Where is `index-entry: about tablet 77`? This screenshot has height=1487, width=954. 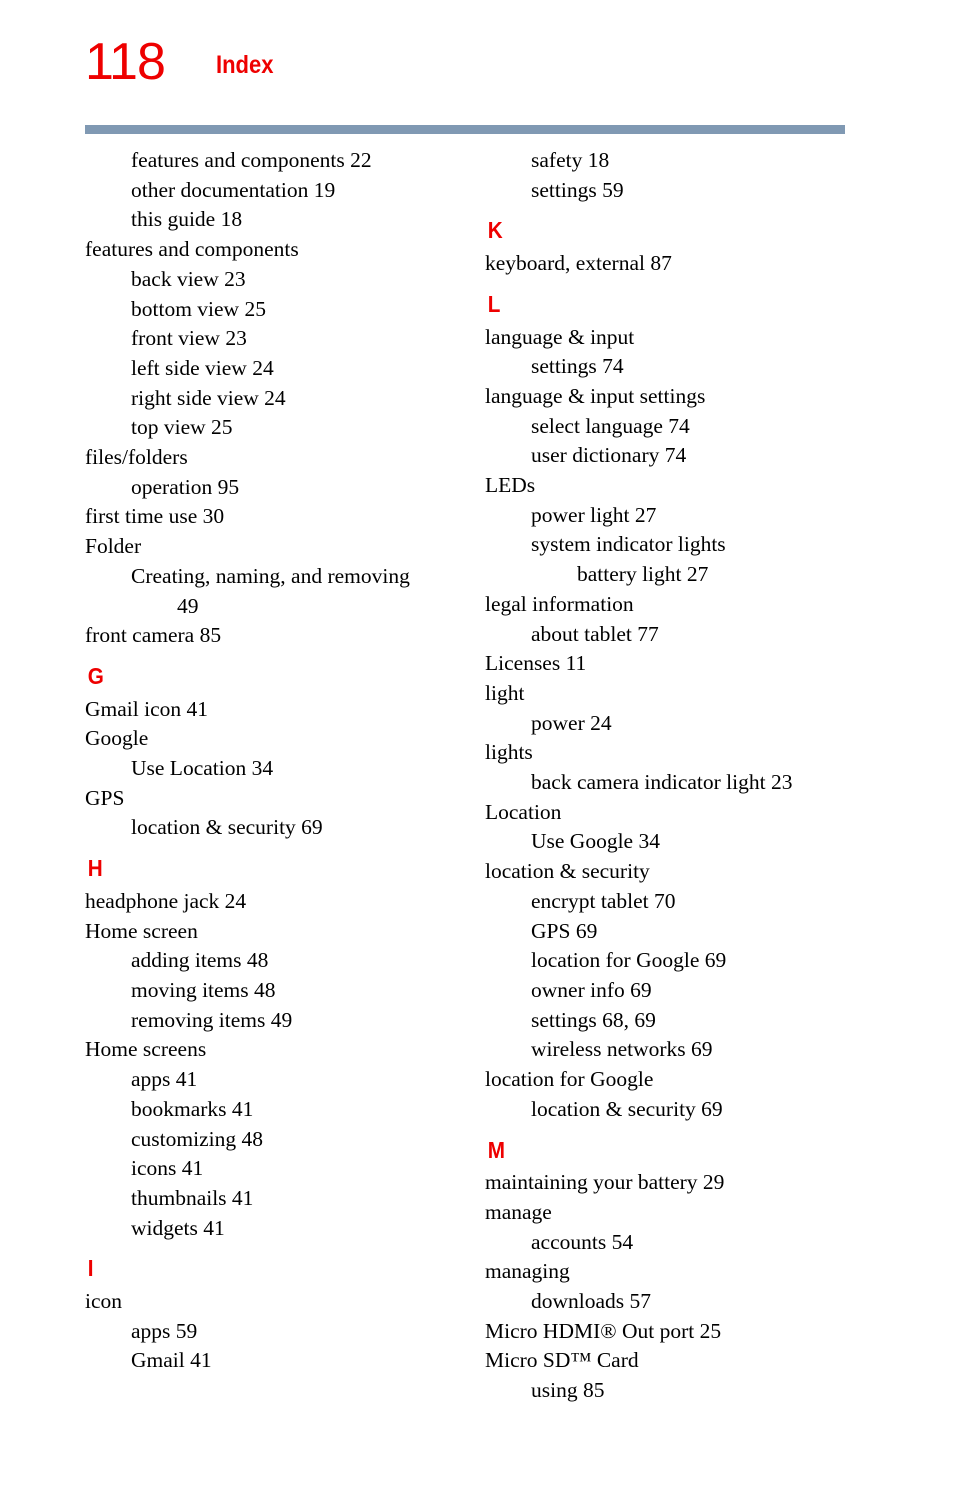 index-entry: about tablet 77 is located at coordinates (595, 633).